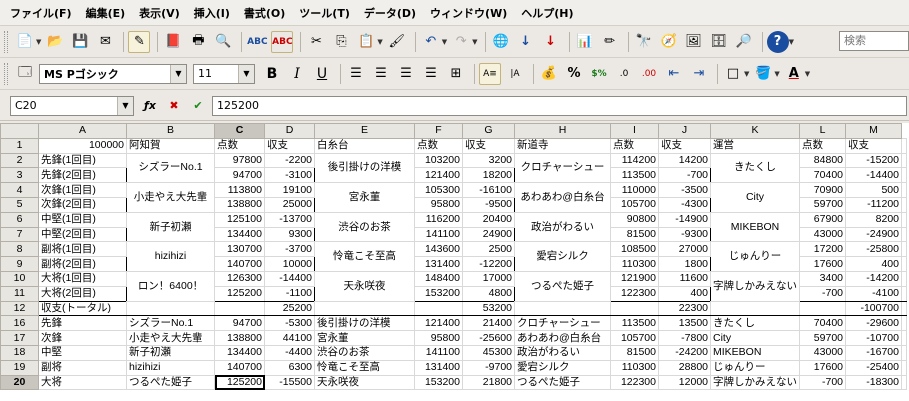 The image size is (909, 401). I want to click on row-header: 4, so click(19, 190).